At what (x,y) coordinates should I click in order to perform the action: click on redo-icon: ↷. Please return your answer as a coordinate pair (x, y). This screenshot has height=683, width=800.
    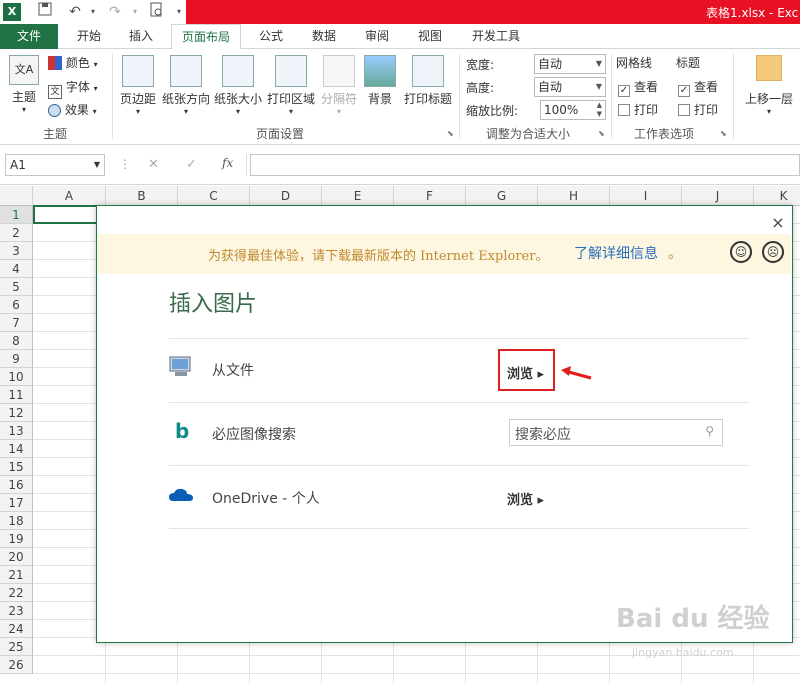
    Looking at the image, I should click on (115, 12).